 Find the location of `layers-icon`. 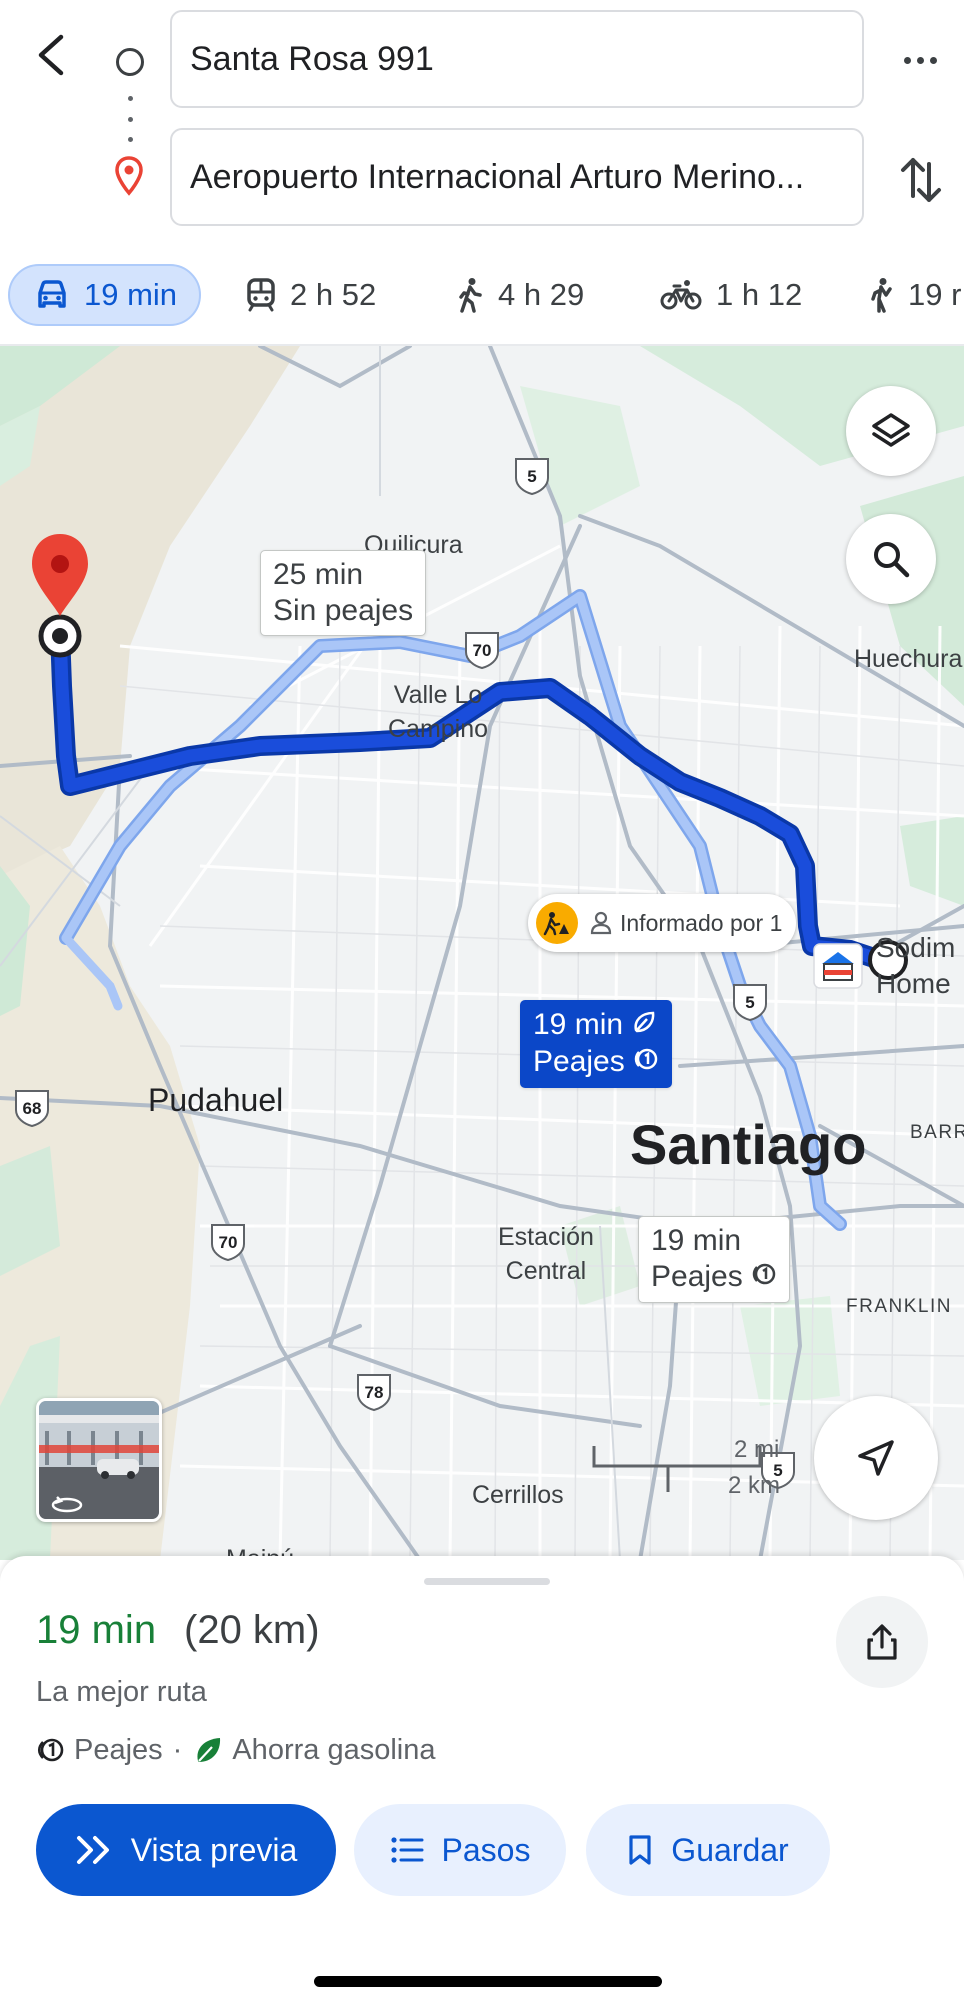

layers-icon is located at coordinates (891, 430).